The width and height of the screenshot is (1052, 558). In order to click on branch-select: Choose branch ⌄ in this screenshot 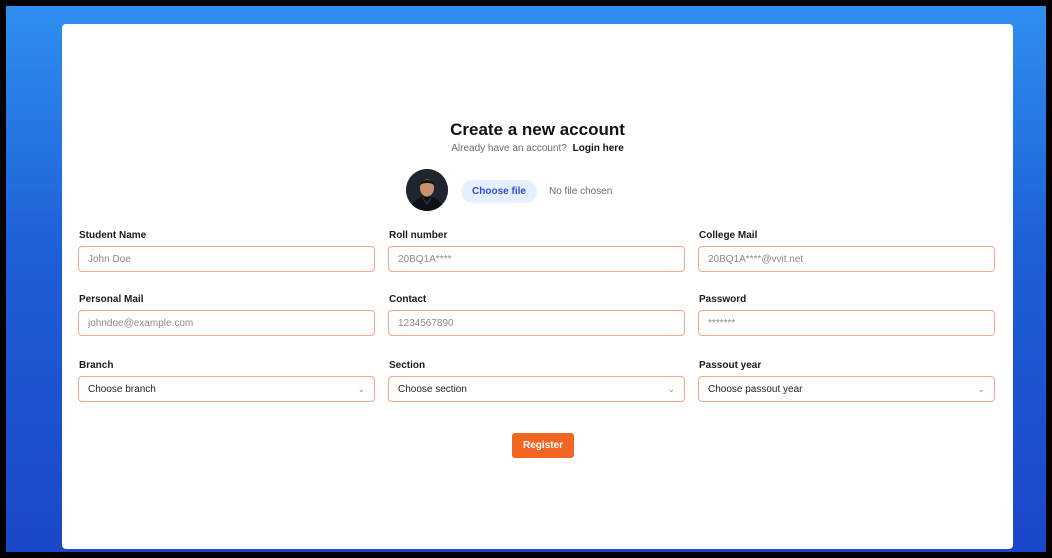, I will do `click(226, 389)`.